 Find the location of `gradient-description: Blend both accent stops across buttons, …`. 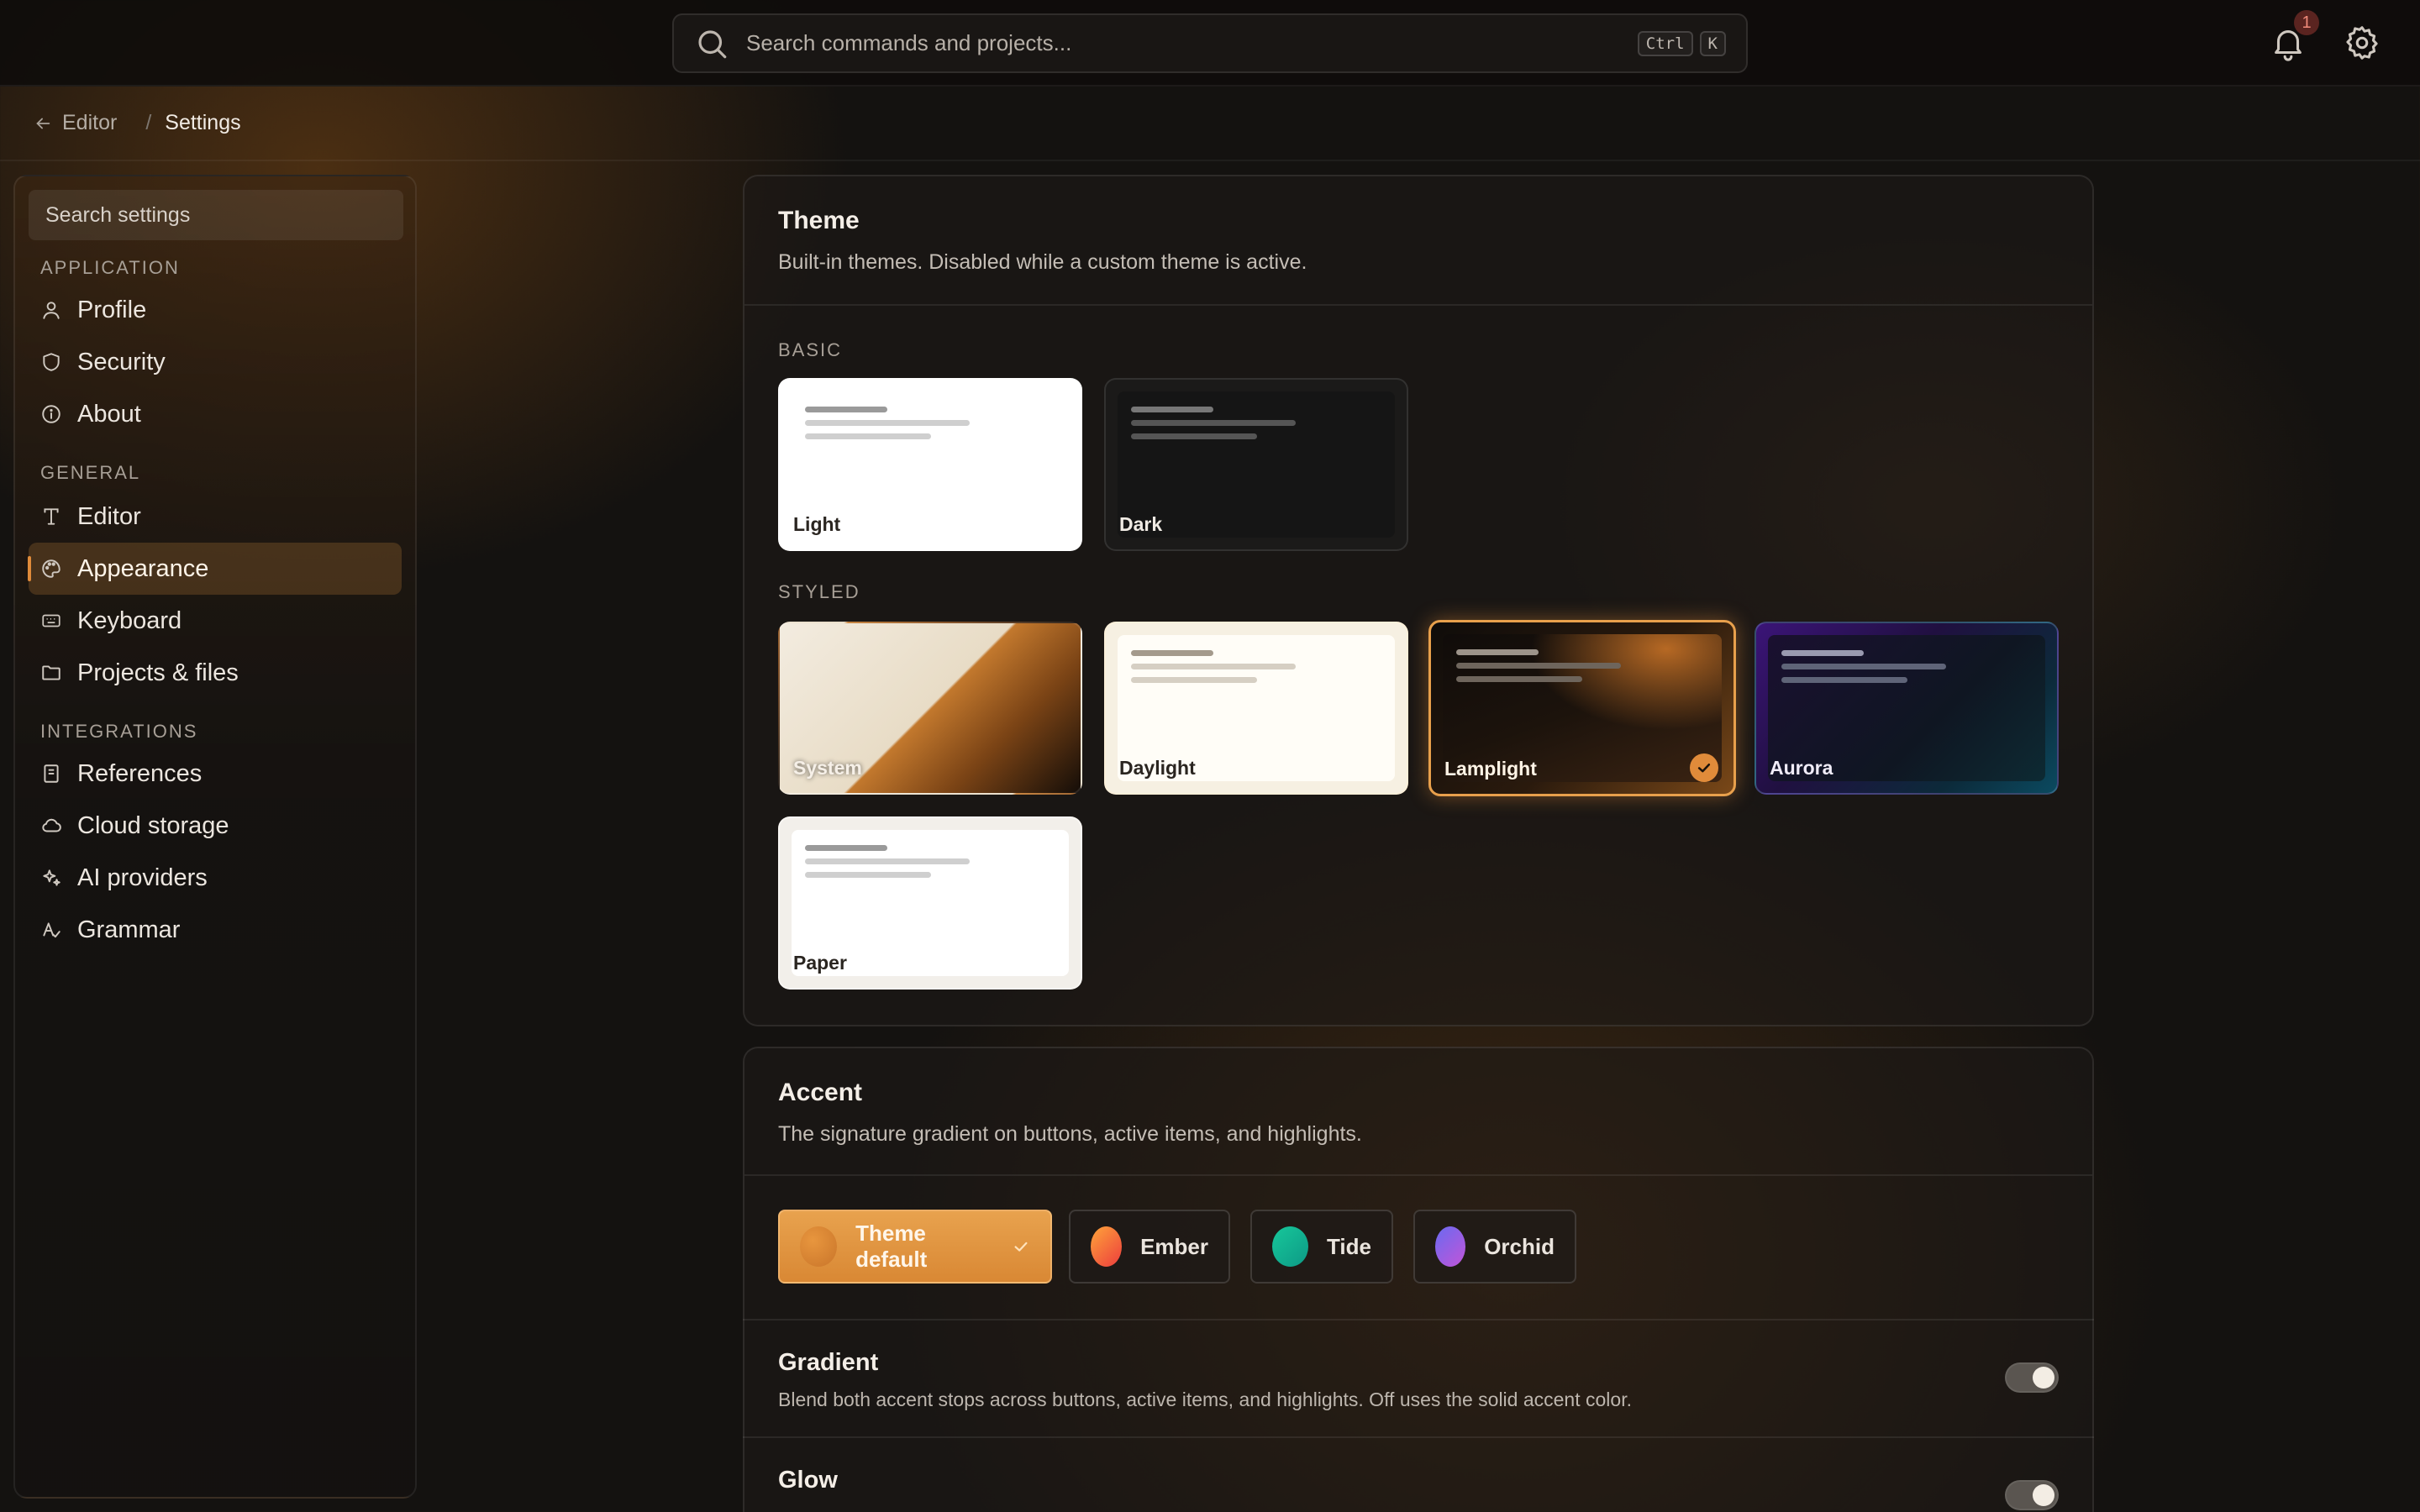

gradient-description: Blend both accent stops across buttons, … is located at coordinates (1205, 1399).